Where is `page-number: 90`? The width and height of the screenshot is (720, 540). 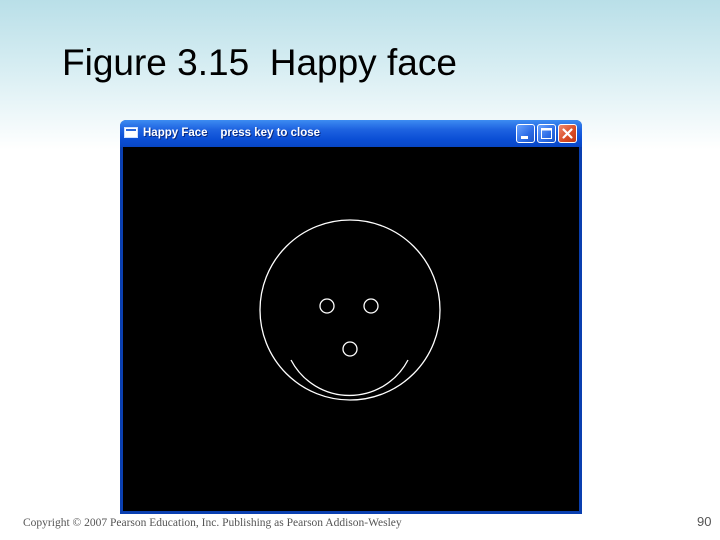 page-number: 90 is located at coordinates (704, 521).